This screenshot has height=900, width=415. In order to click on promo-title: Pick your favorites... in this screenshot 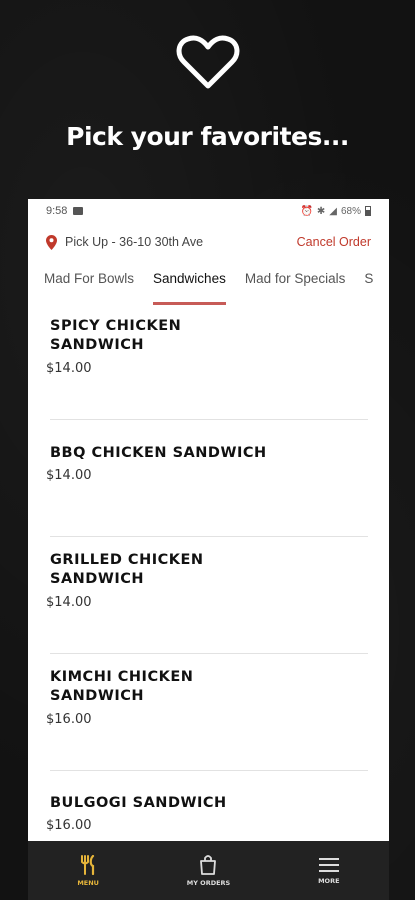, I will do `click(207, 136)`.